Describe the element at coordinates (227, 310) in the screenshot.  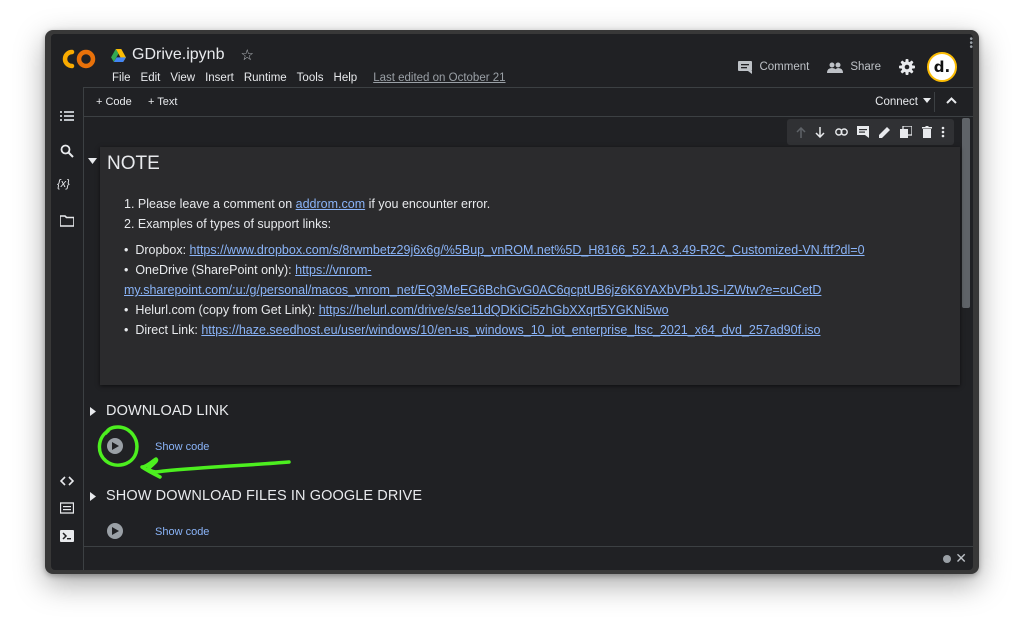
I see `link-label: Helurl.com (copy from Get Link):` at that location.